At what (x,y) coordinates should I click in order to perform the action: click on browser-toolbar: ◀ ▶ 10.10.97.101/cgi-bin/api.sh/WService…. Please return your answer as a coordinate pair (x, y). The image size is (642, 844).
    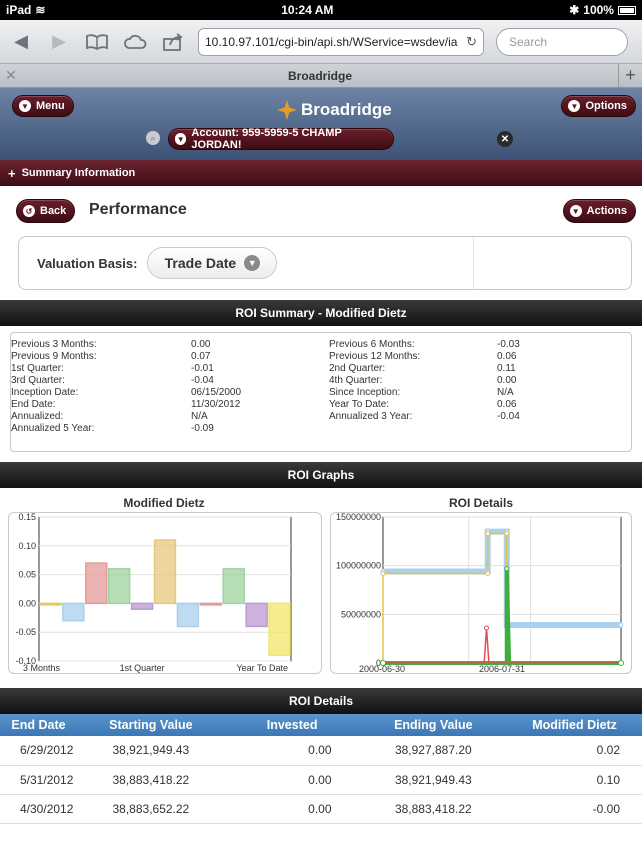
    Looking at the image, I should click on (321, 42).